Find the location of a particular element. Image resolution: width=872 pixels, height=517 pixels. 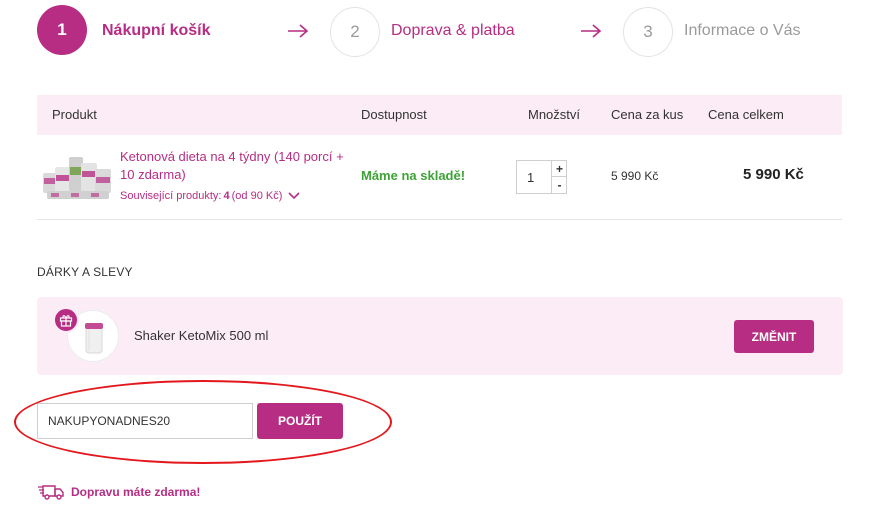

related-products-toggle: Související produkty: 4 (od 90 Kč) is located at coordinates (210, 196).